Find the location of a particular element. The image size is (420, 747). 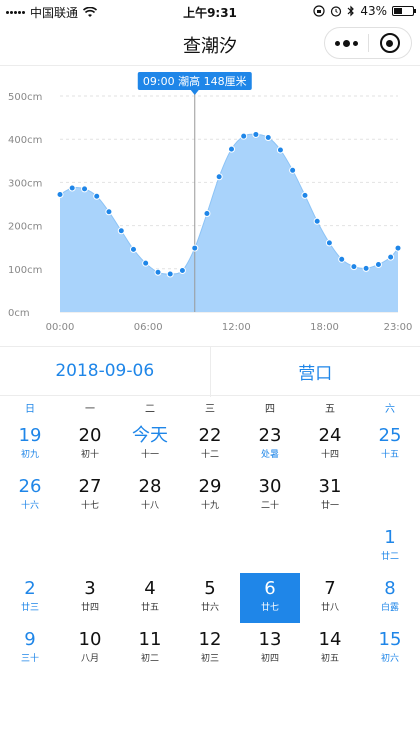

calendar-day: 10 八月 is located at coordinates (90, 649).